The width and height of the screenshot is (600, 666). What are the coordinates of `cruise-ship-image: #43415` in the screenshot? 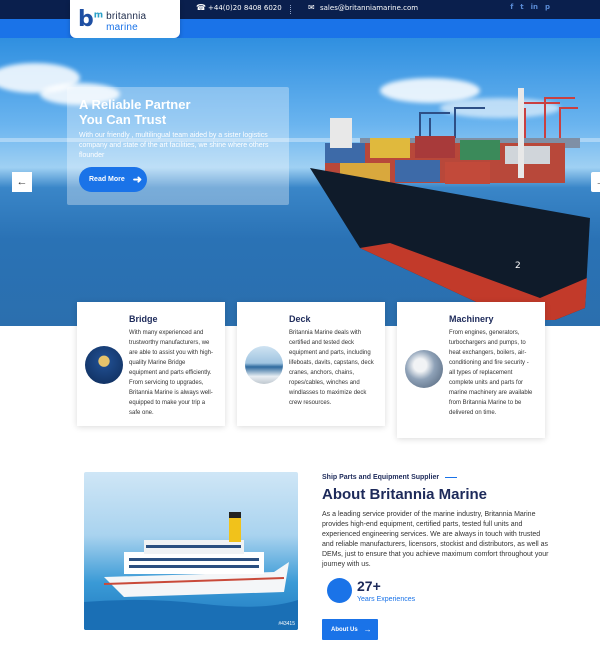 It's located at (191, 551).